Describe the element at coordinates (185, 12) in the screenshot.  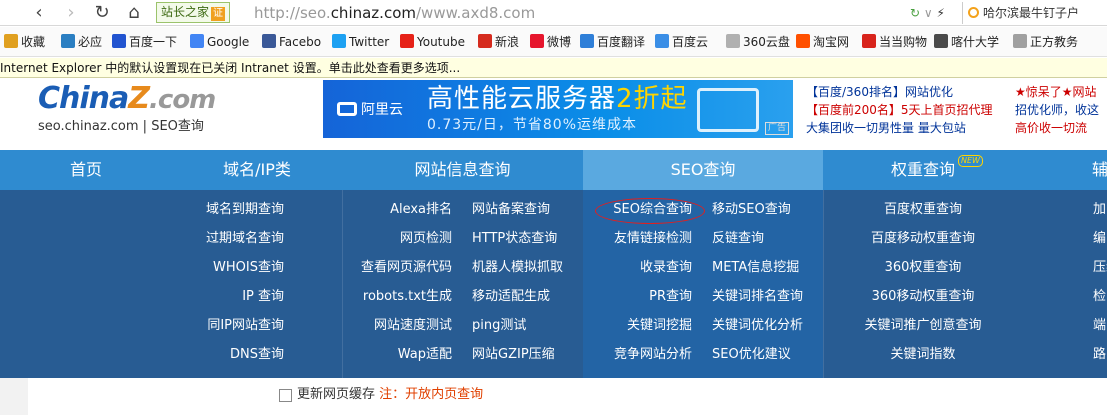
I see `site-badge-label: 站长之家` at that location.